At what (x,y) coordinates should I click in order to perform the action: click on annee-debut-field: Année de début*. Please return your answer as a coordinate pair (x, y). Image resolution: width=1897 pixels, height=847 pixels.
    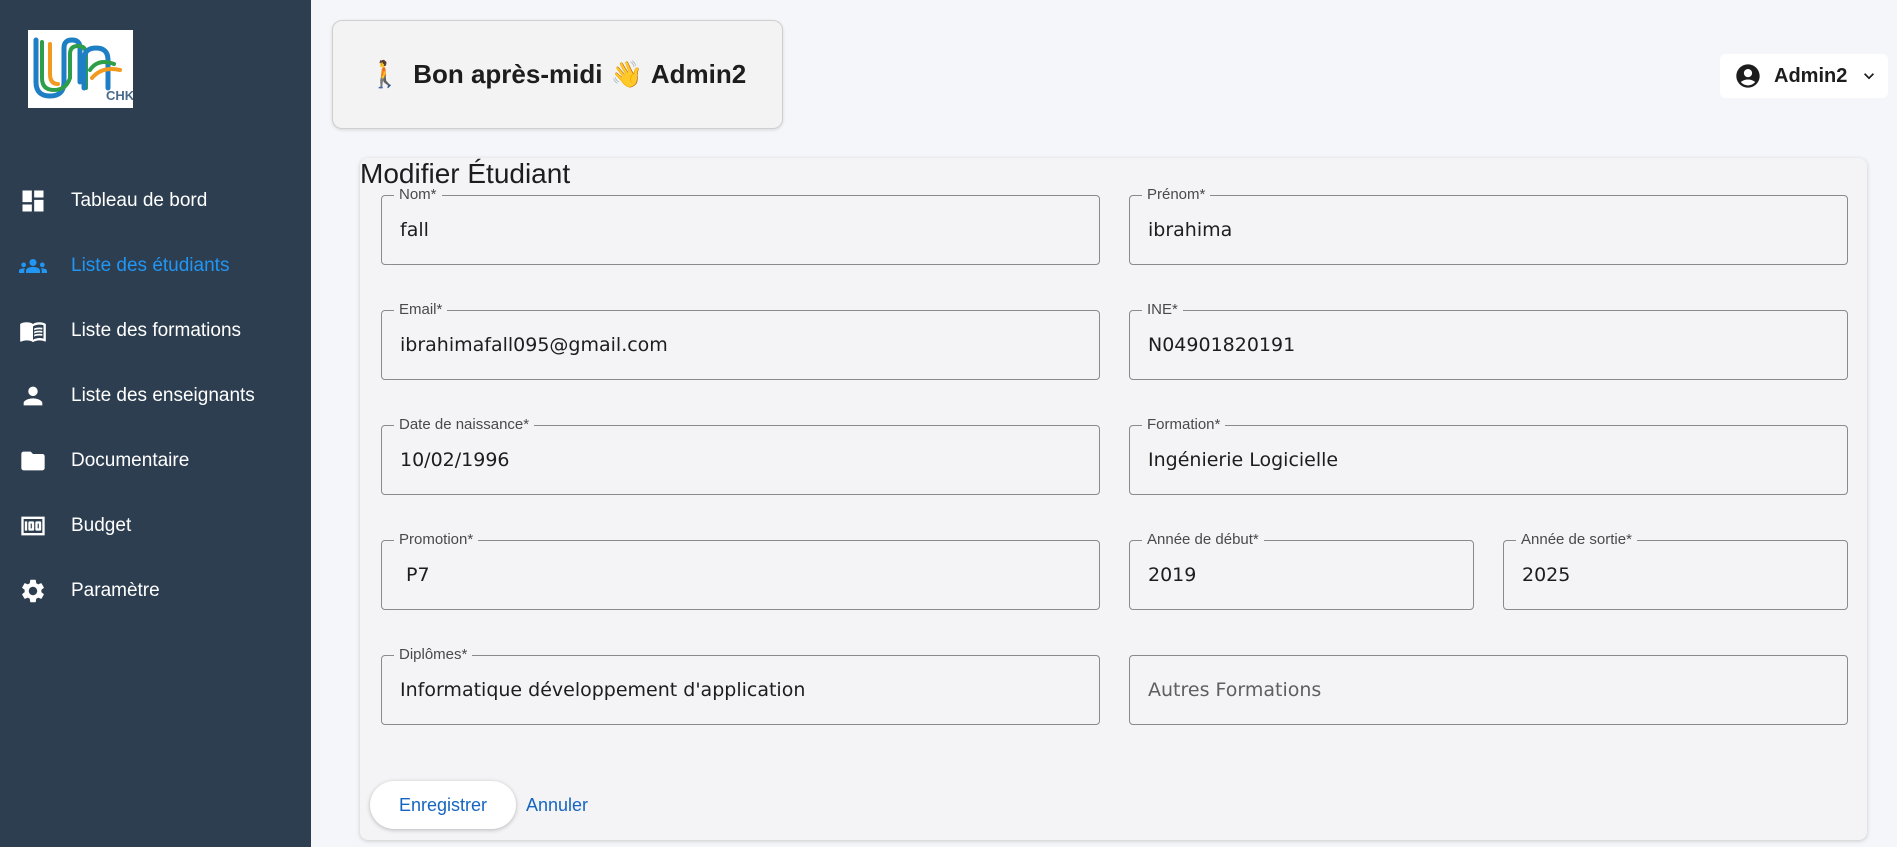
    Looking at the image, I should click on (1301, 571).